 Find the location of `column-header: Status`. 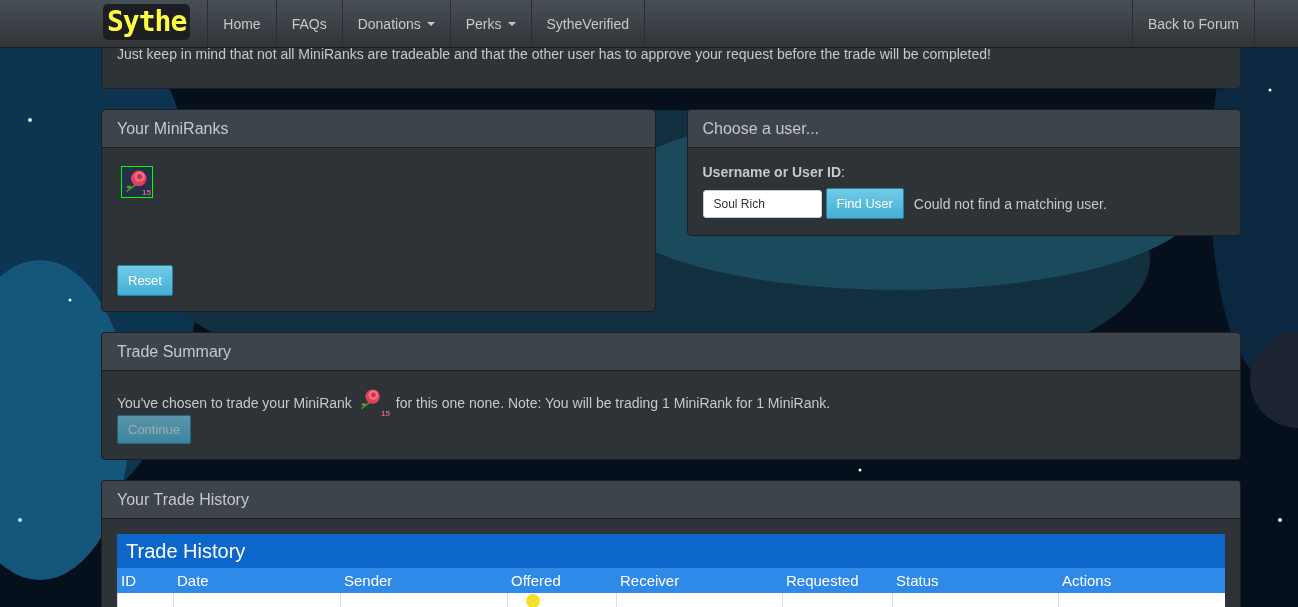

column-header: Status is located at coordinates (917, 581).